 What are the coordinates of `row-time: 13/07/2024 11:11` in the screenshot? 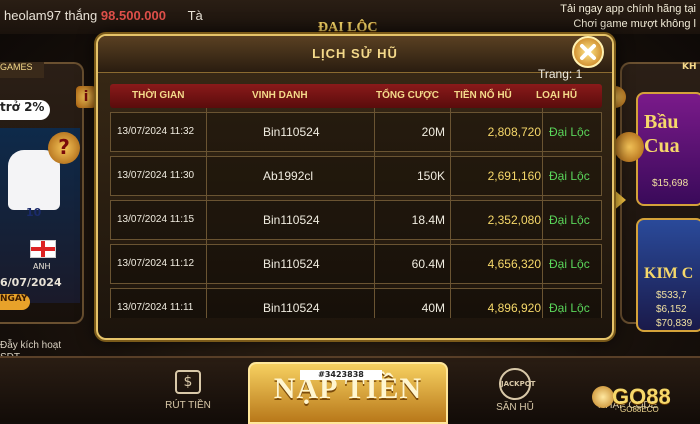 It's located at (155, 307).